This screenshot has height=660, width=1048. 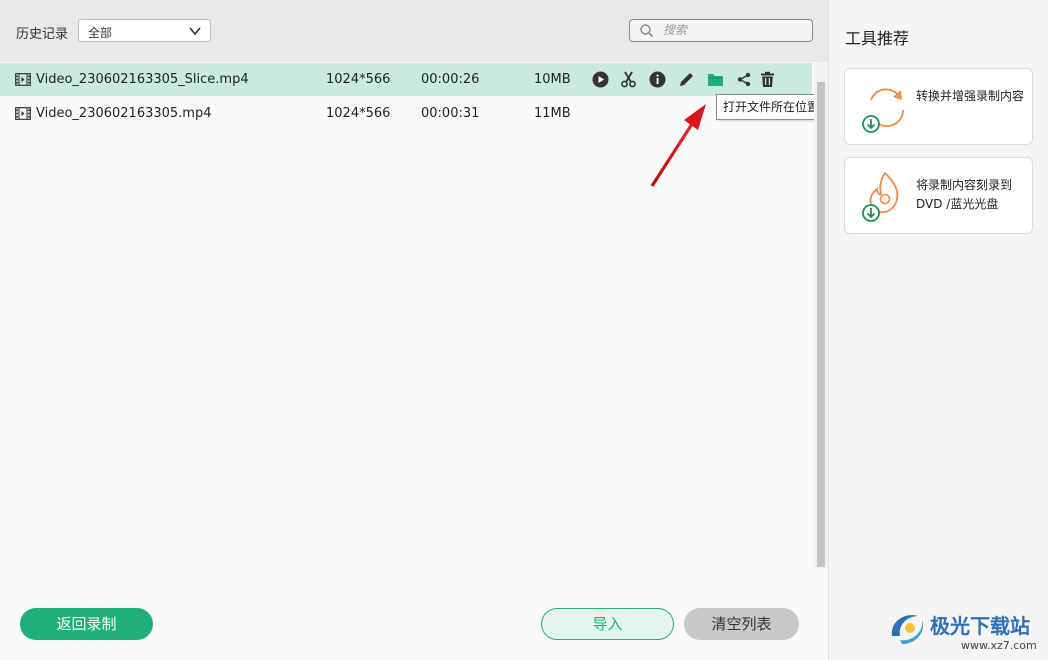 I want to click on folder-icon, so click(x=715, y=79).